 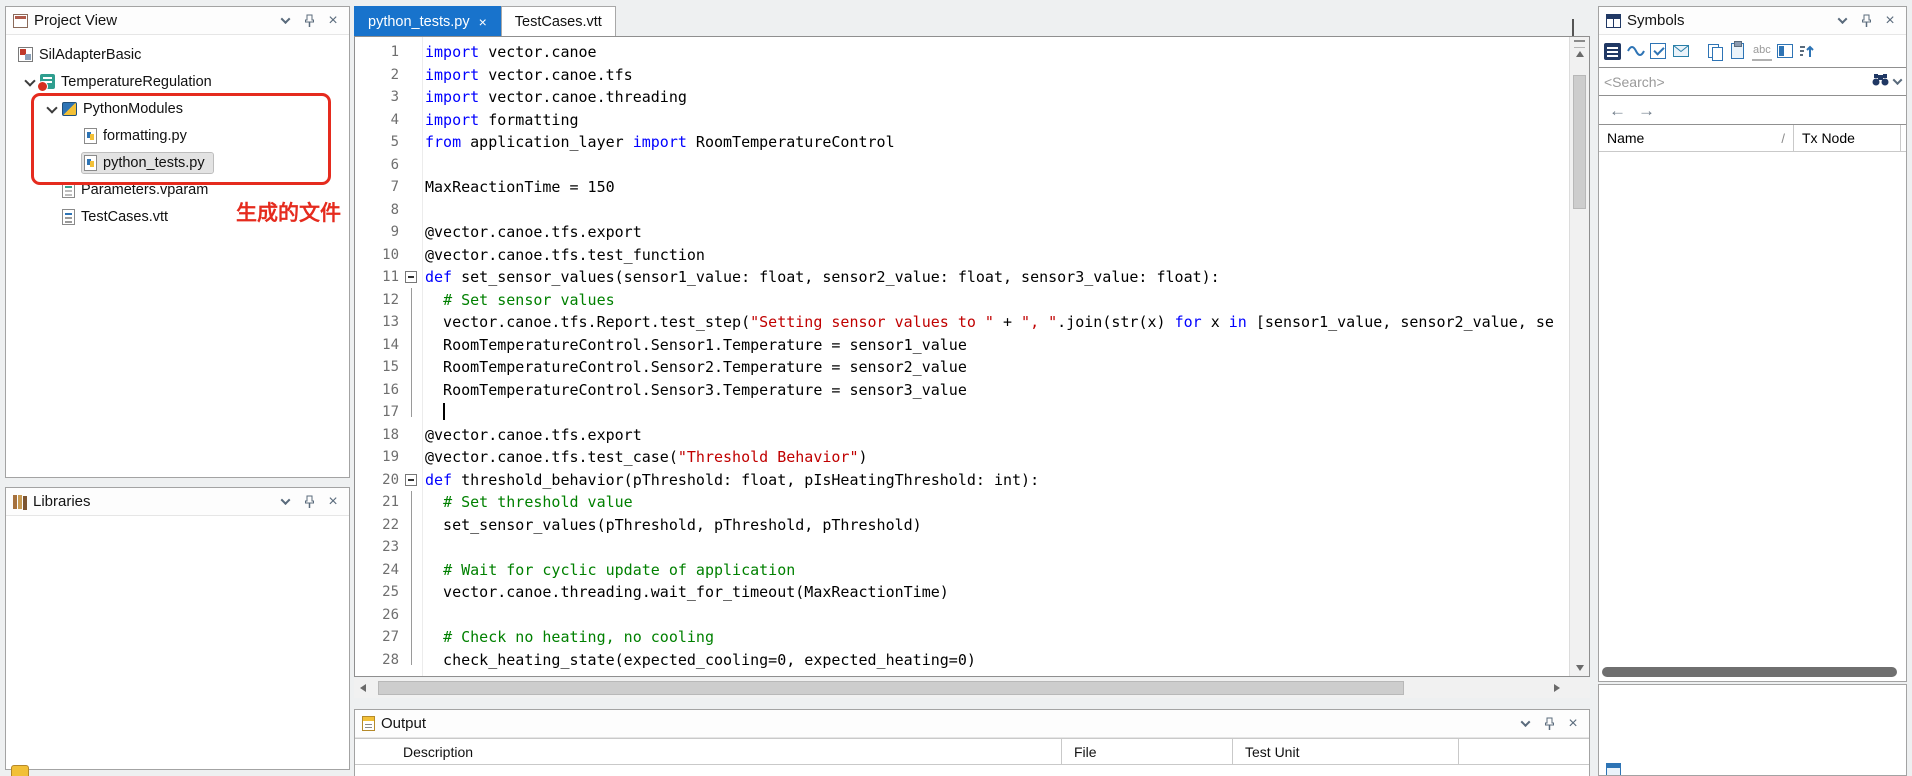 I want to click on sine-wave-icon, so click(x=1635, y=51).